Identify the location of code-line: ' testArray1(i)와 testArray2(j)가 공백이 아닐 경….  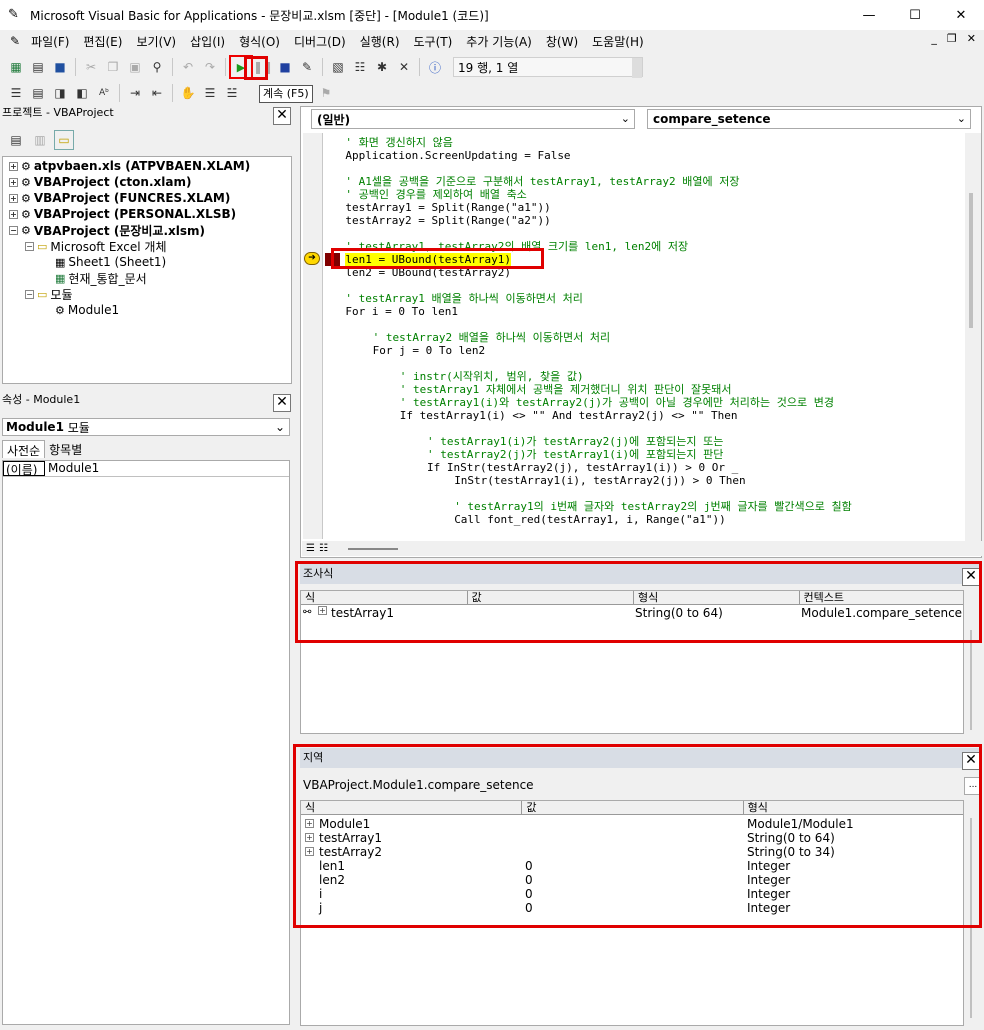
(617, 402).